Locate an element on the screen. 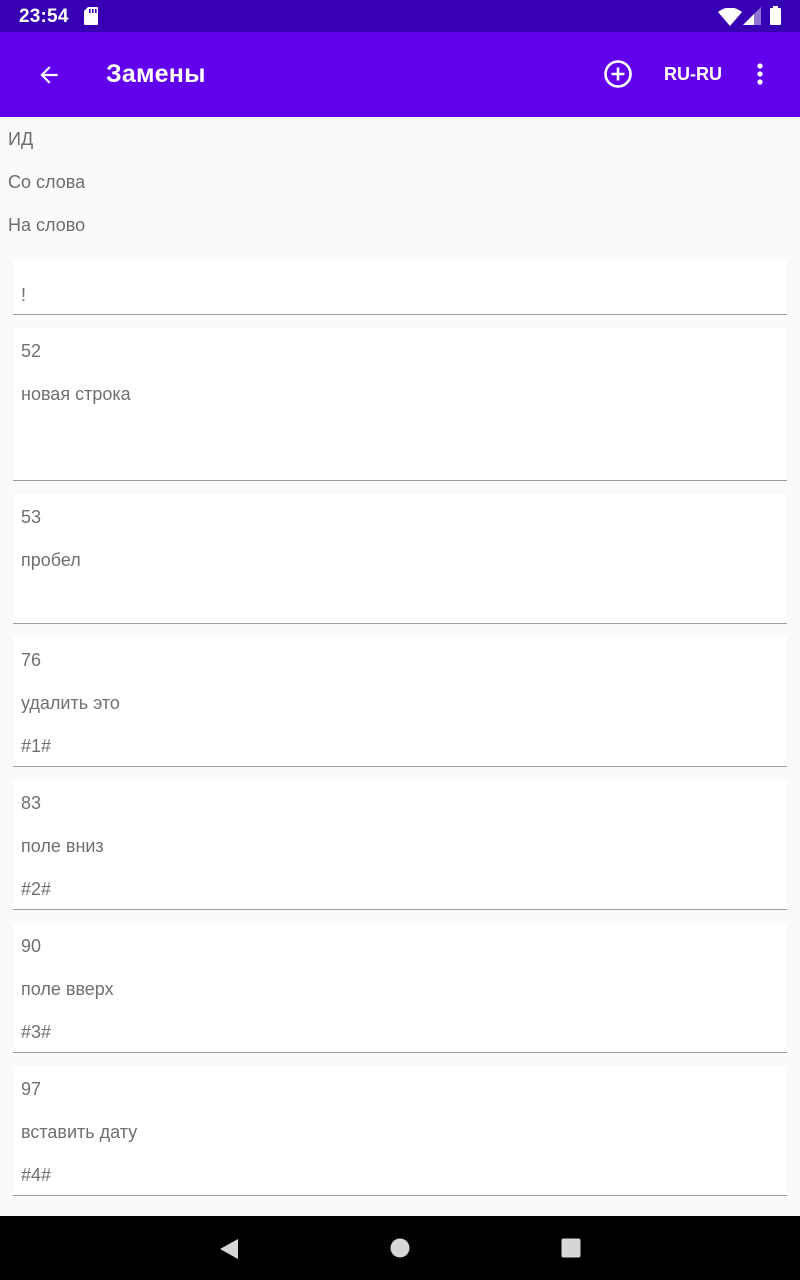 The width and height of the screenshot is (800, 1280). item-to: #1# is located at coordinates (36, 746).